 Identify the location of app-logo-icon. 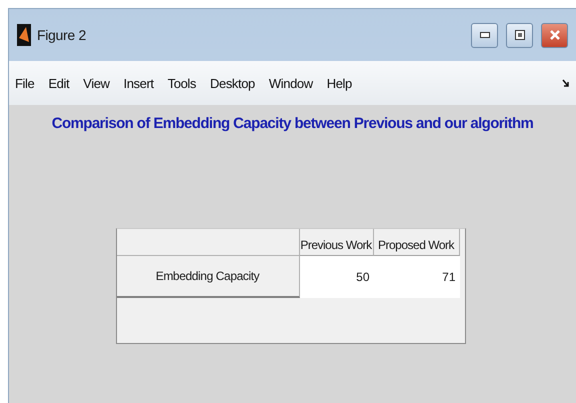
(24, 35).